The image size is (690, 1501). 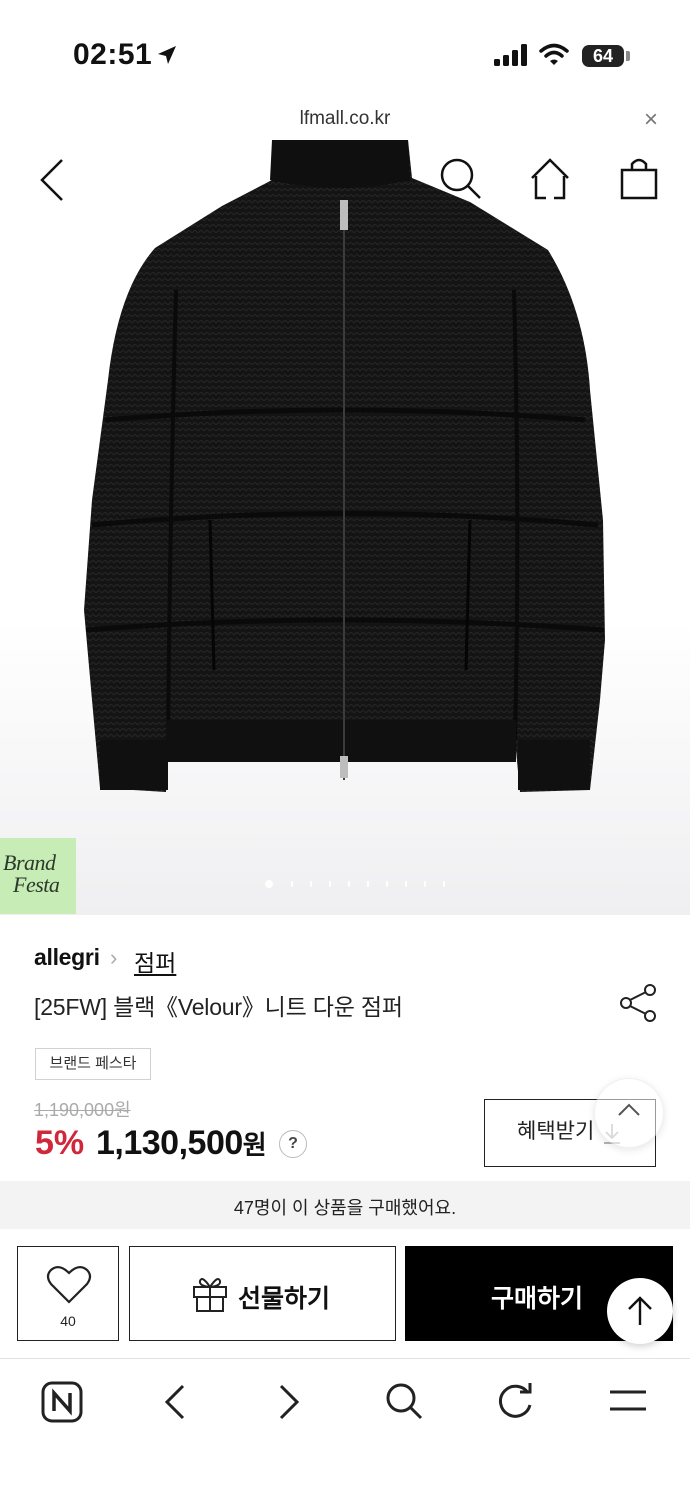 What do you see at coordinates (639, 179) in the screenshot?
I see `shopping-bag-icon` at bounding box center [639, 179].